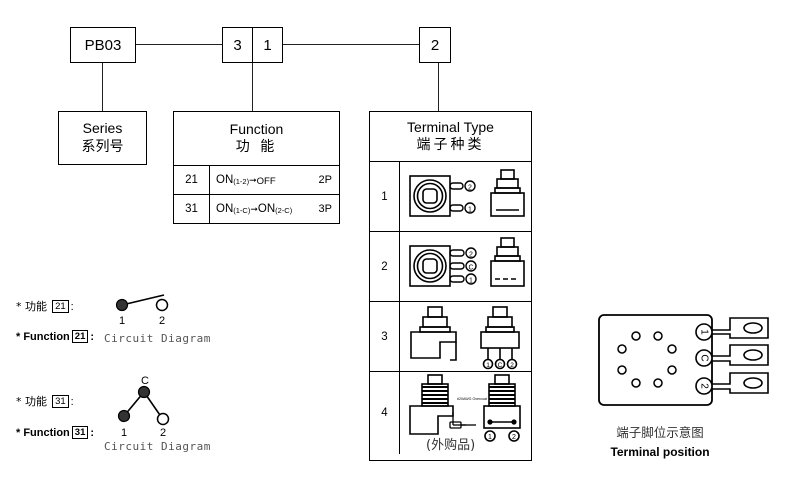 The image size is (797, 503). I want to click on connector-function-to-terminal, so click(351, 45).